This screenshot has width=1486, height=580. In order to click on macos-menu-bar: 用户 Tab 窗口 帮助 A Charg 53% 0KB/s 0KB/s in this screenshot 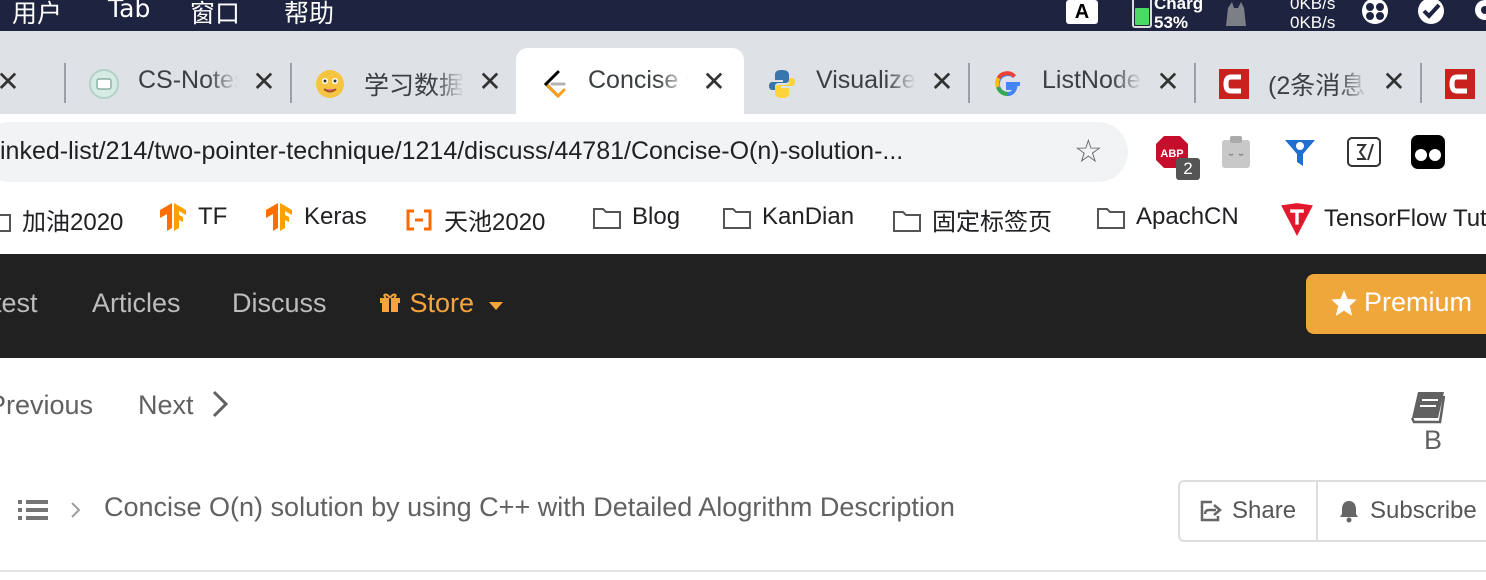, I will do `click(743, 16)`.